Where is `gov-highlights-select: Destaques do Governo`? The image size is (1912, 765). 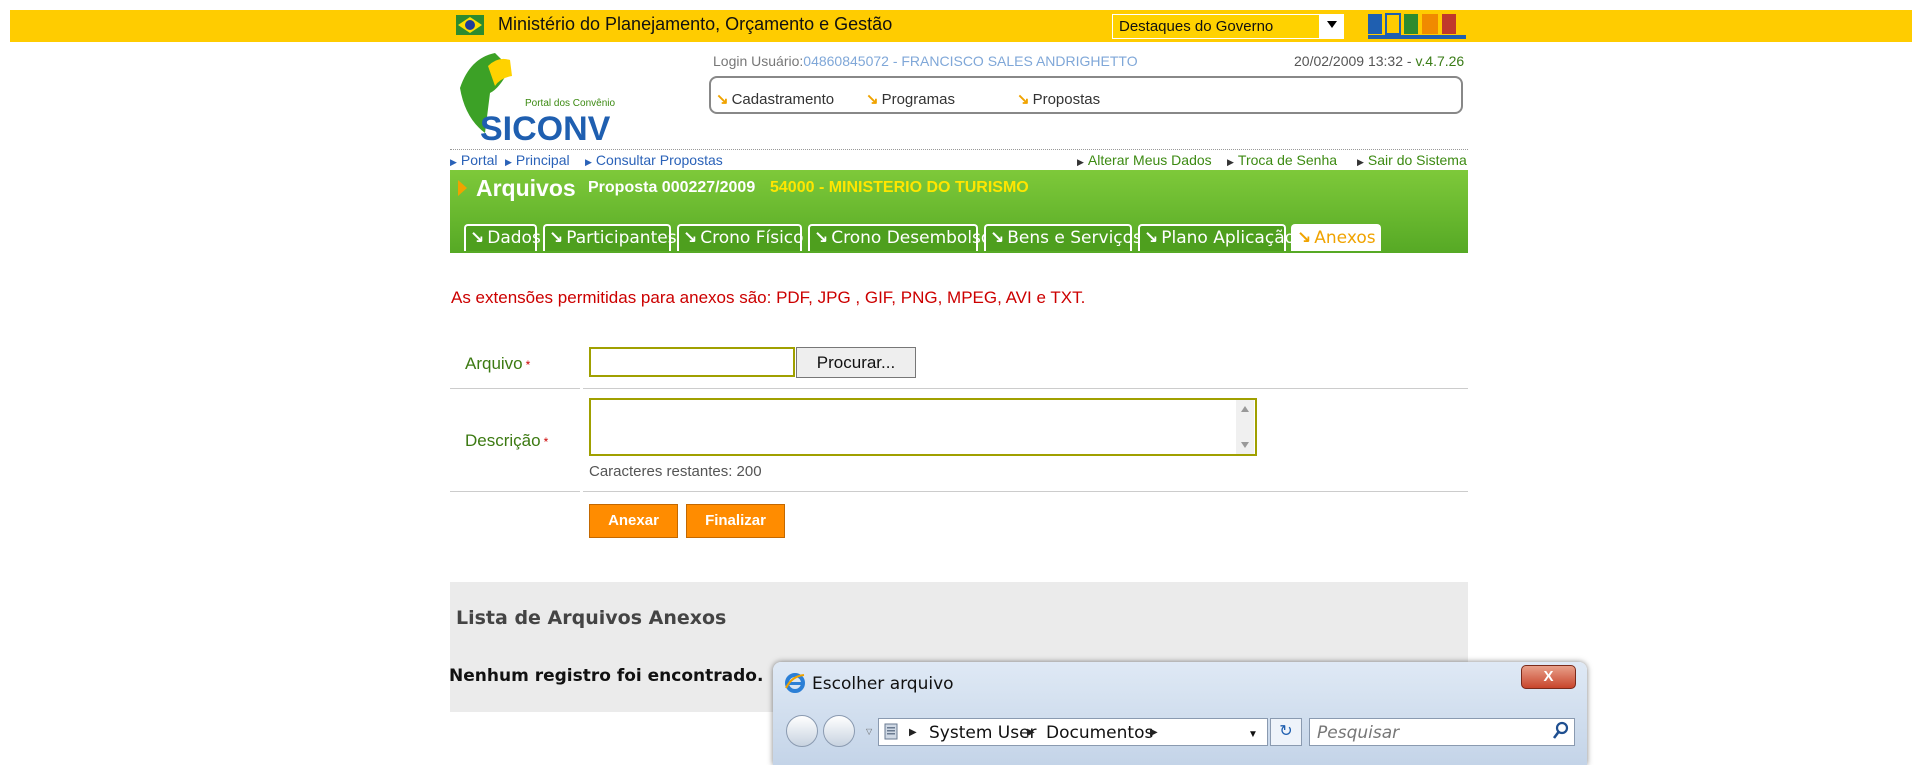
gov-highlights-select: Destaques do Governo is located at coordinates (1228, 26).